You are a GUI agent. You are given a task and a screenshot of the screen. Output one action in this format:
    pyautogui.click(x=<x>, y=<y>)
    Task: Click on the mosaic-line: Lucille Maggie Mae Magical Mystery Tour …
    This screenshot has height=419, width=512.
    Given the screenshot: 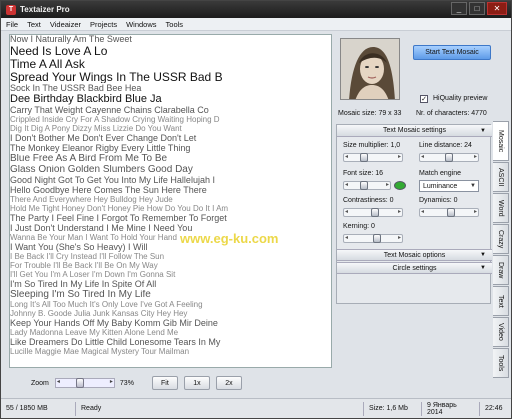 What is the action you would take?
    pyautogui.click(x=100, y=352)
    